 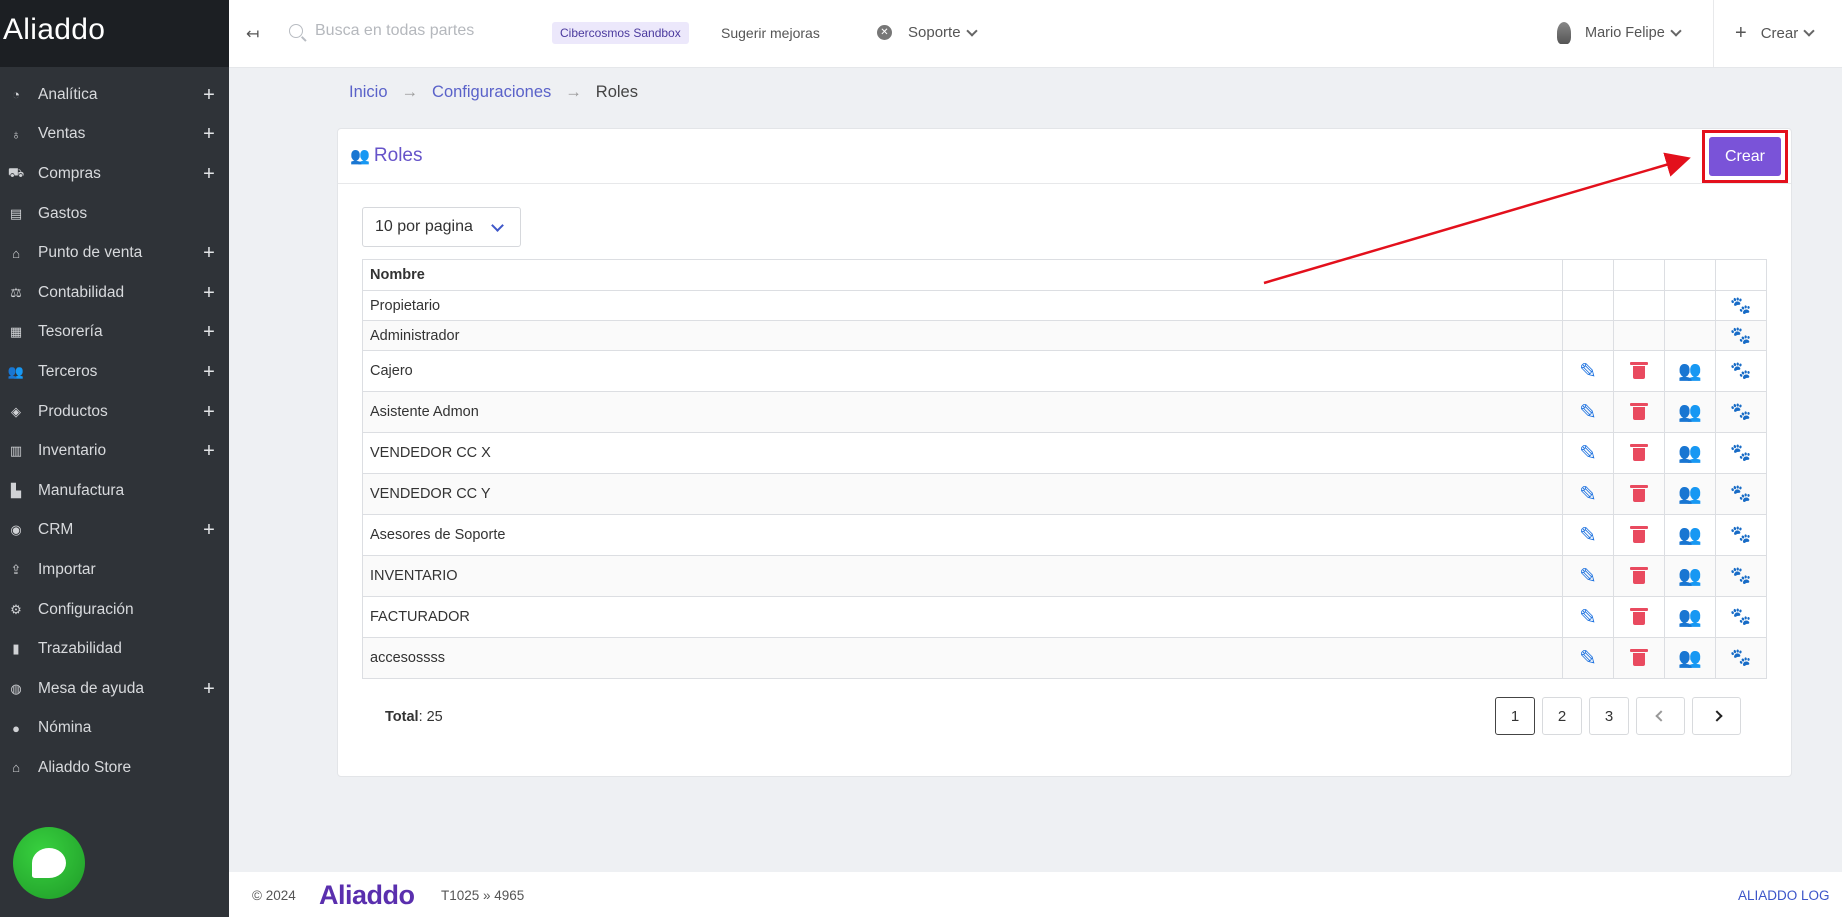 What do you see at coordinates (114, 412) in the screenshot?
I see `sidebar-item-productos: ◈ Productos +` at bounding box center [114, 412].